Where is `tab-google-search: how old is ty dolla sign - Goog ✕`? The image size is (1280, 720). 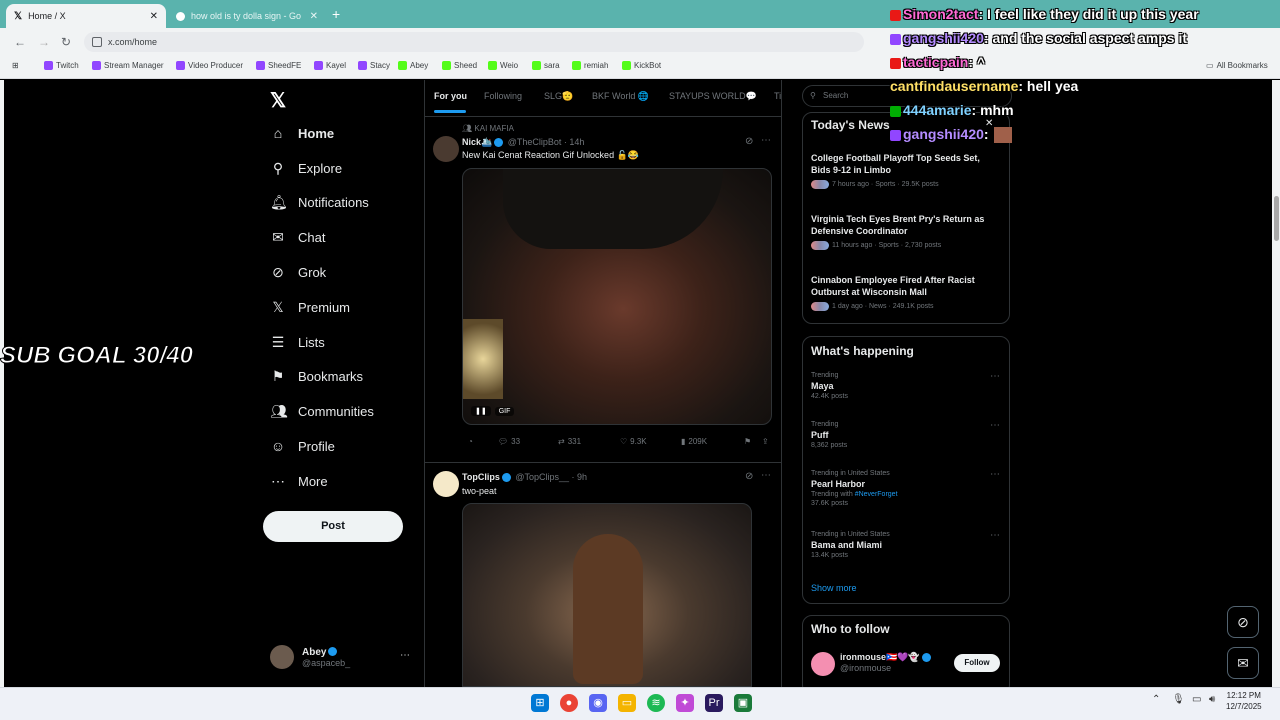 tab-google-search: how old is ty dolla sign - Goog ✕ is located at coordinates (247, 16).